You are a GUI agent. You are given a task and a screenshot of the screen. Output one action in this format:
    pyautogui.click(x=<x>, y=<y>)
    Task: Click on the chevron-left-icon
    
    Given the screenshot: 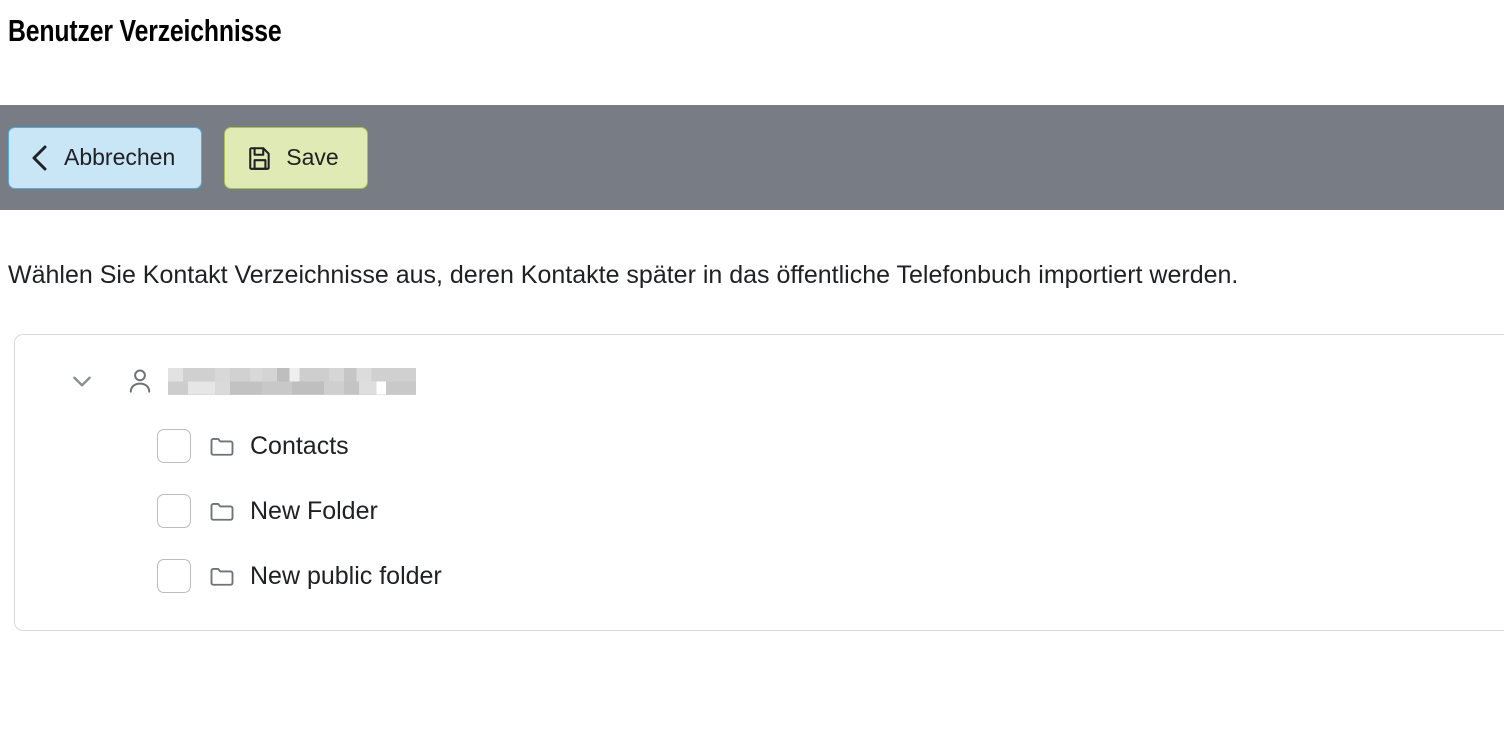 What is the action you would take?
    pyautogui.click(x=40, y=158)
    